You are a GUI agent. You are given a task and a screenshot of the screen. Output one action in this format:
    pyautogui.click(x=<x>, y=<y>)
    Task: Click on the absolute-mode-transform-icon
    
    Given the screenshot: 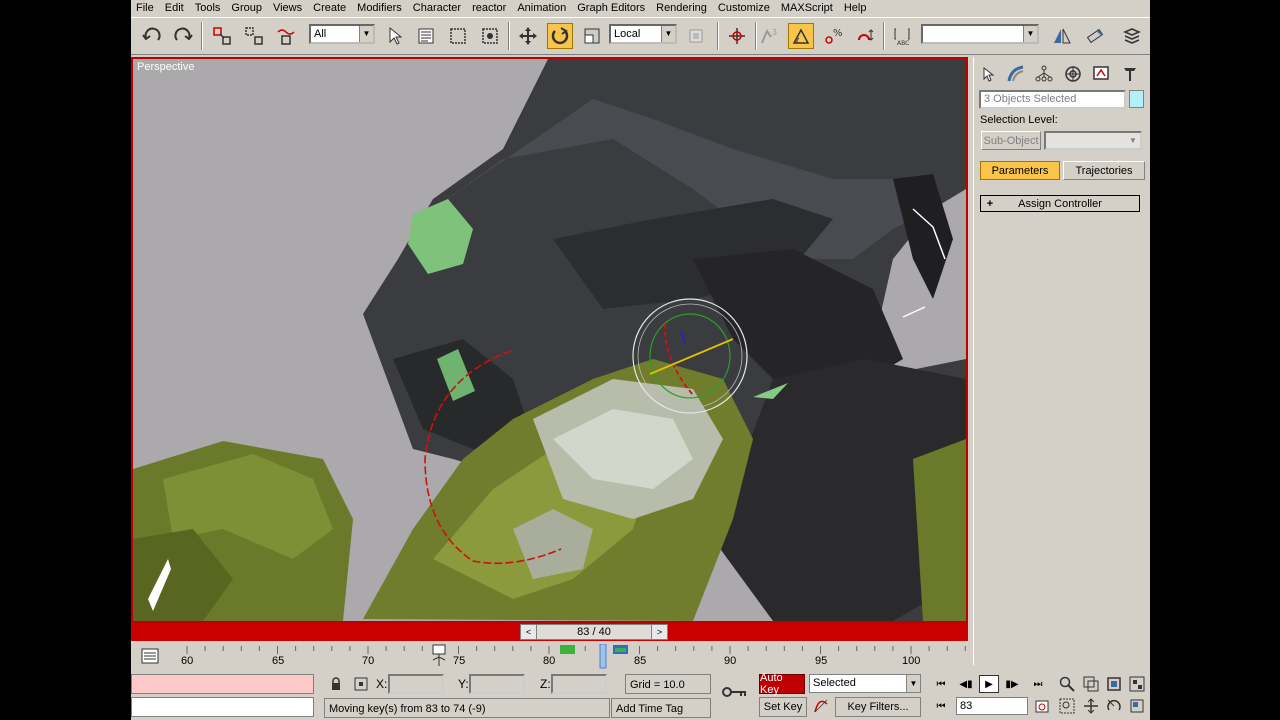 What is the action you would take?
    pyautogui.click(x=361, y=684)
    